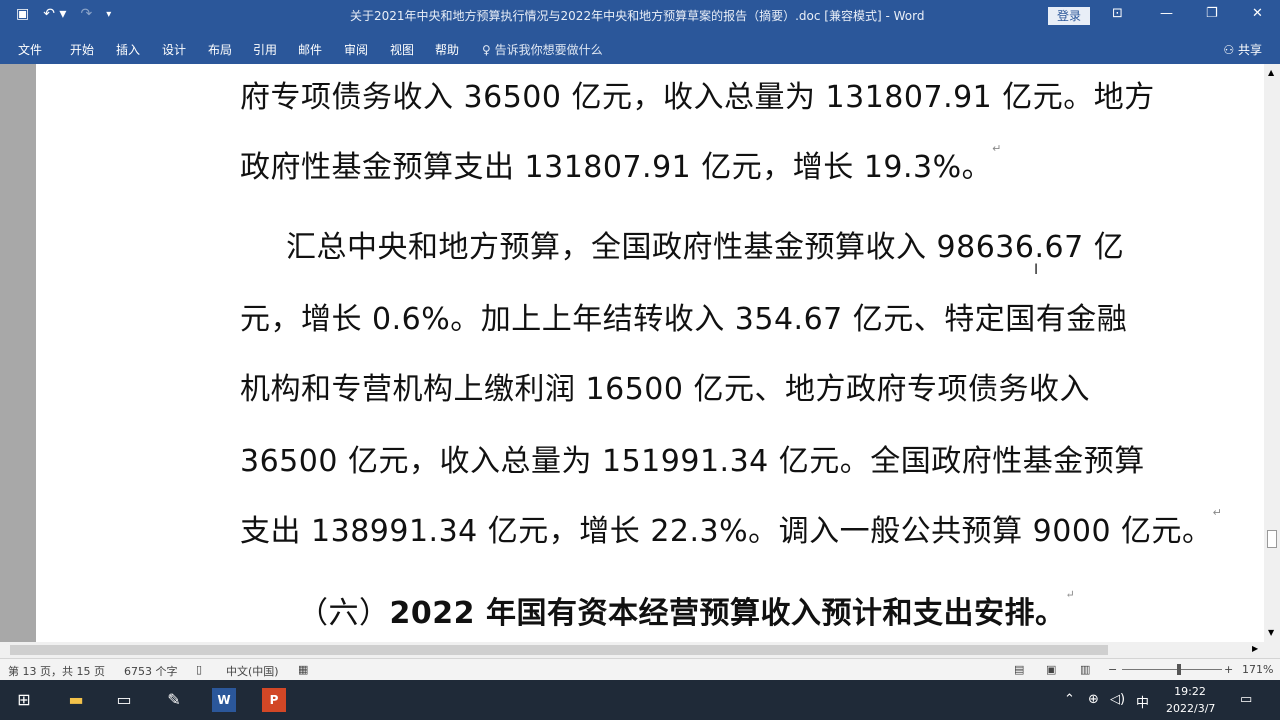 This screenshot has height=720, width=1280. I want to click on tell-me-search: ♀ 告诉我你想要做什么, so click(542, 49).